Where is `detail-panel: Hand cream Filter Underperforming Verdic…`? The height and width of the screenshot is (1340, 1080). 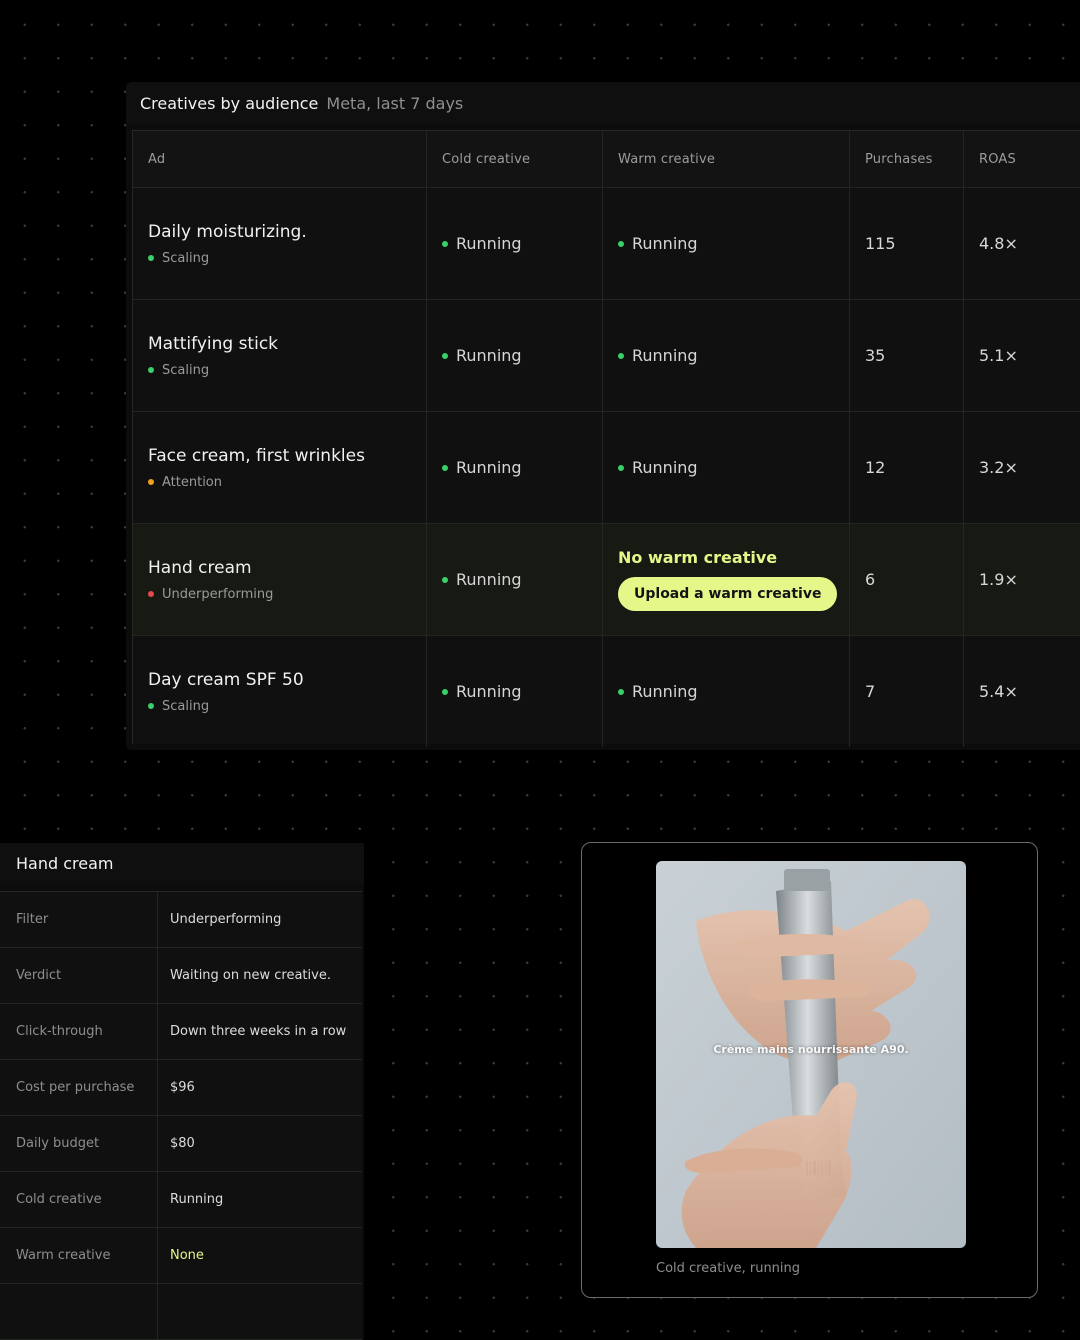 detail-panel: Hand cream Filter Underperforming Verdic… is located at coordinates (182, 1091).